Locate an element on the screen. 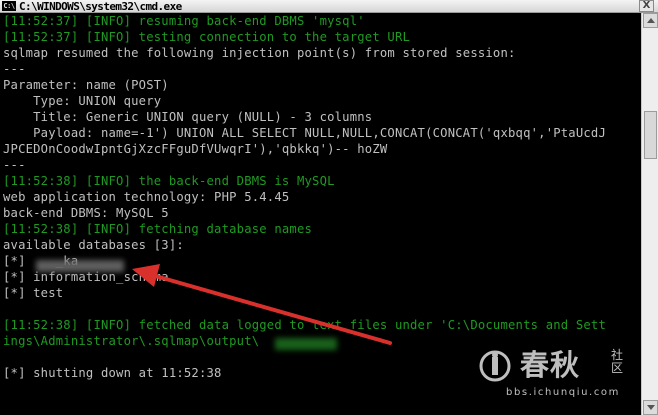 Image resolution: width=658 pixels, height=415 pixels. scroll-down-button is located at coordinates (650, 407).